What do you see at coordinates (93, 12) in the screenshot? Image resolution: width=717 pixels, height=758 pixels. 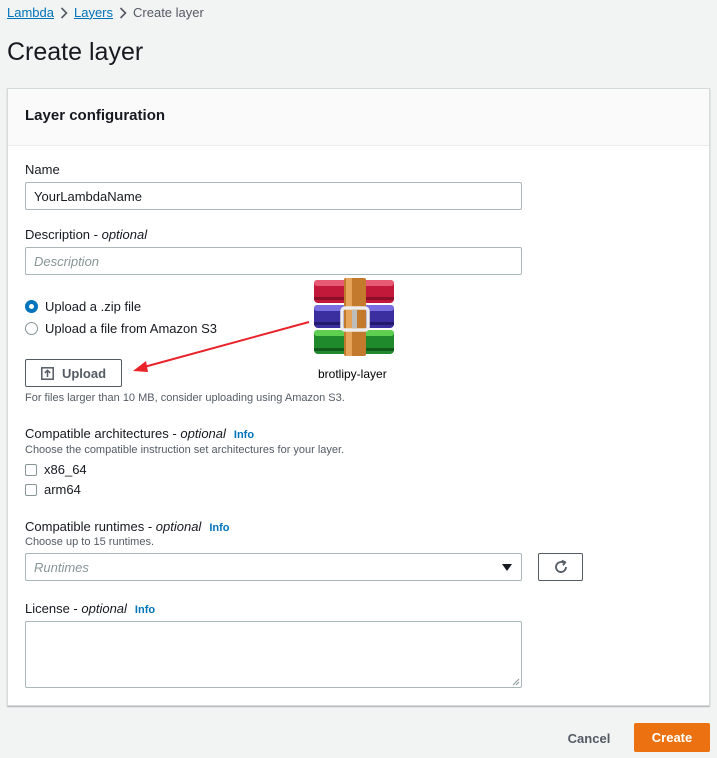 I see `breadcrumb-layers-link: Layers` at bounding box center [93, 12].